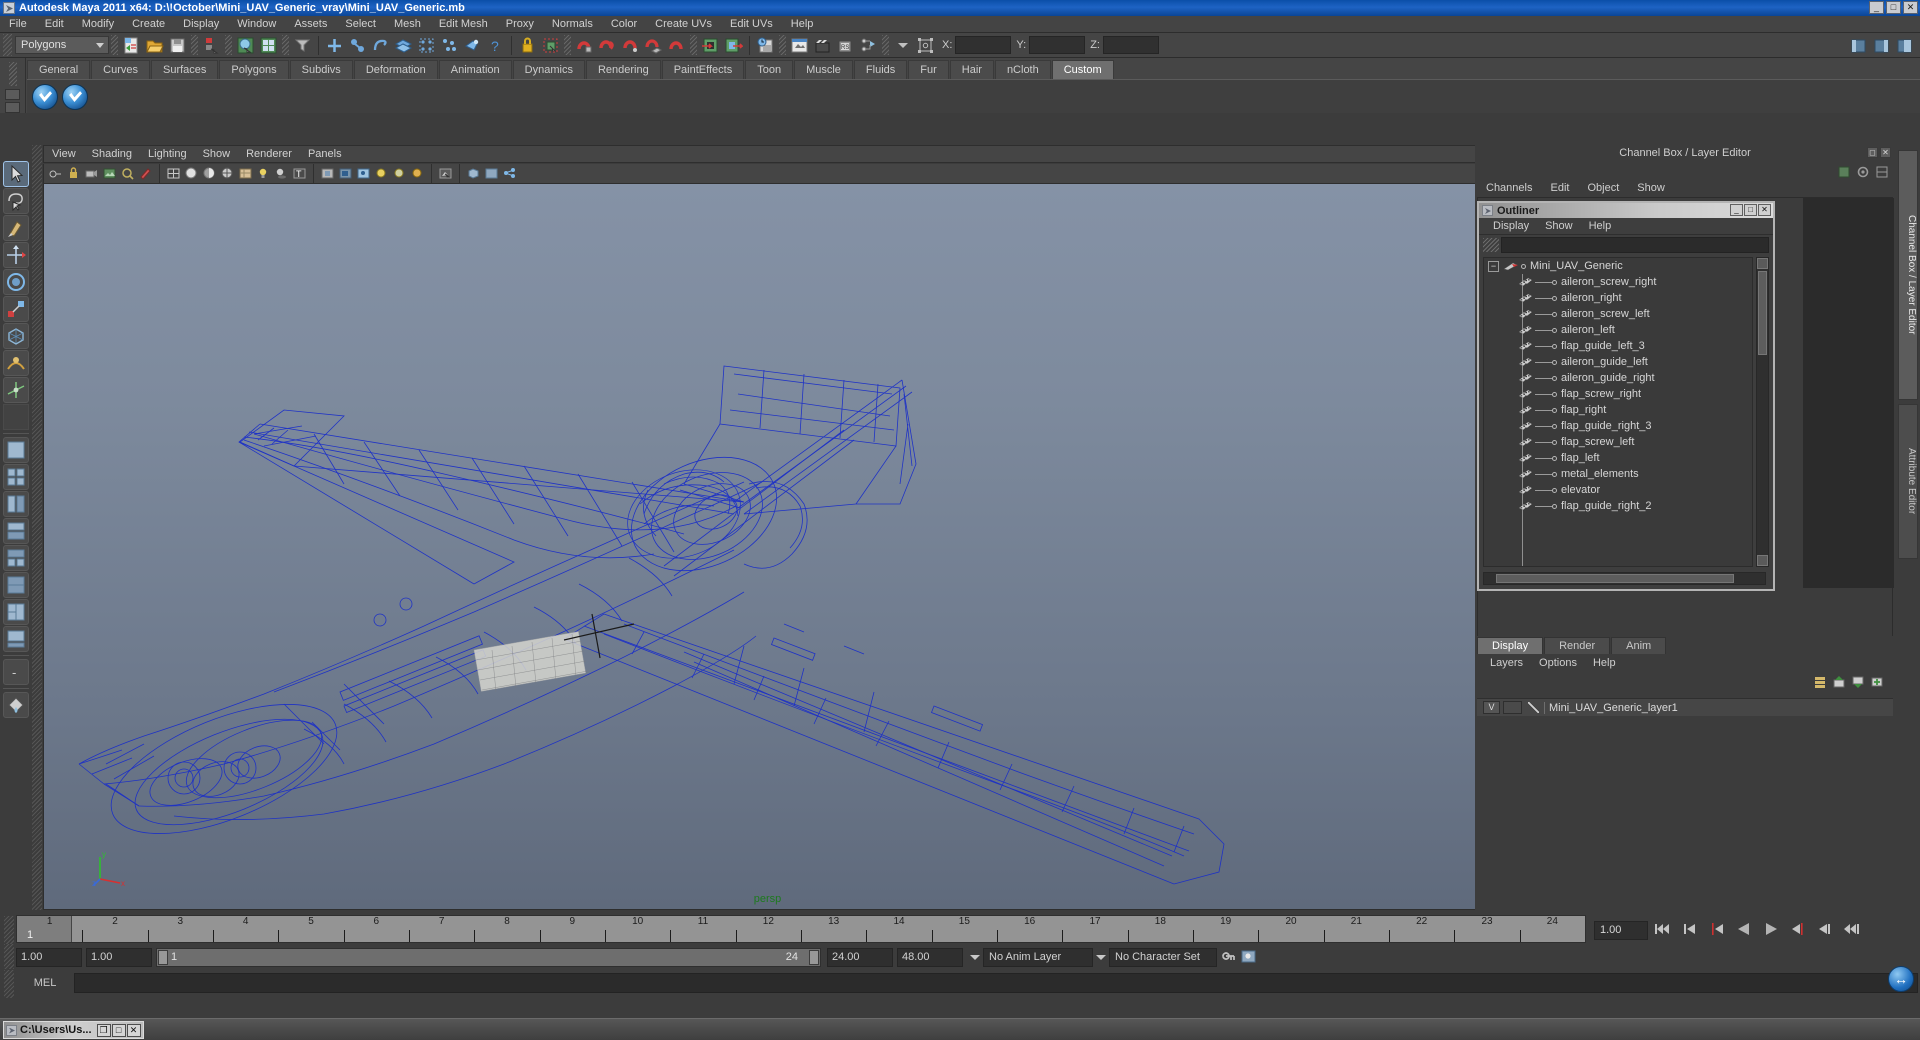 The image size is (1920, 1040). I want to click on layer-visibility-toggle: V, so click(1491, 707).